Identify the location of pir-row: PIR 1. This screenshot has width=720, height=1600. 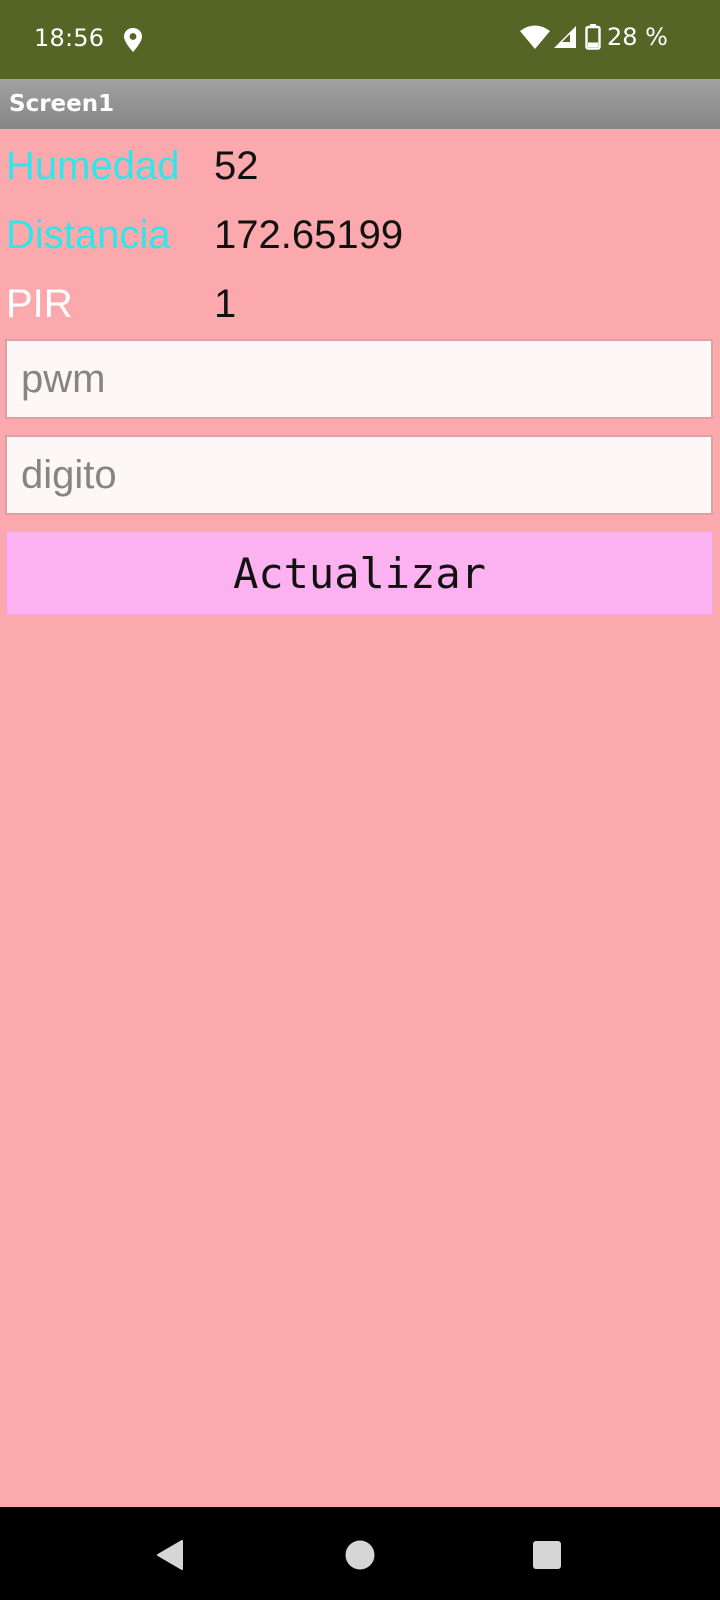
(360, 304).